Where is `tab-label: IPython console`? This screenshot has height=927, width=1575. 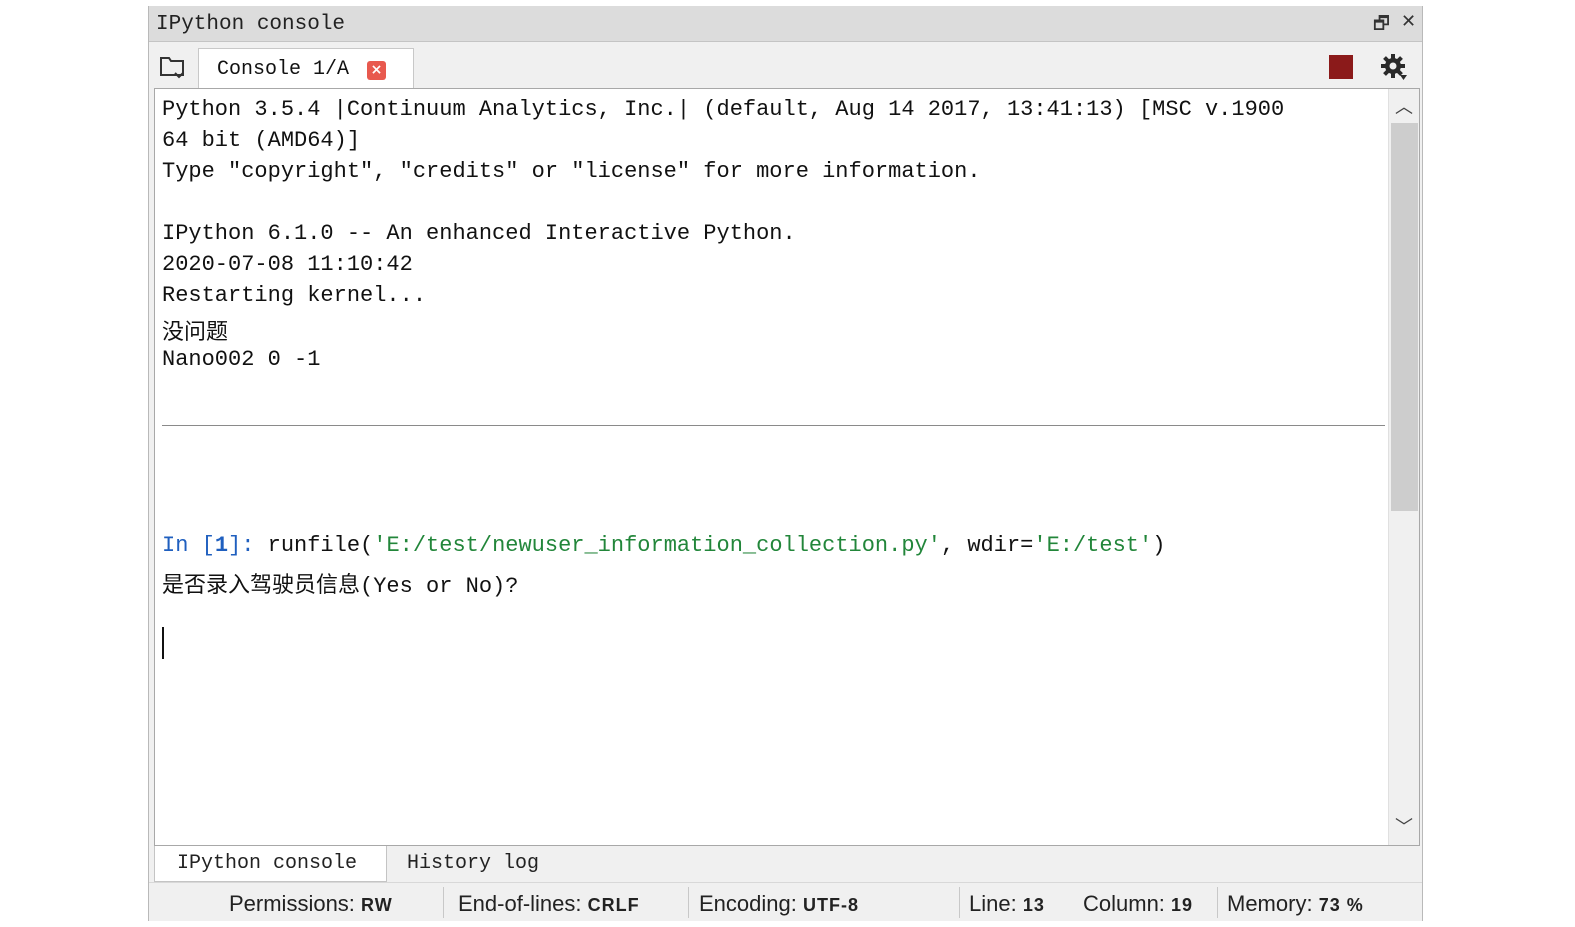
tab-label: IPython console is located at coordinates (267, 863).